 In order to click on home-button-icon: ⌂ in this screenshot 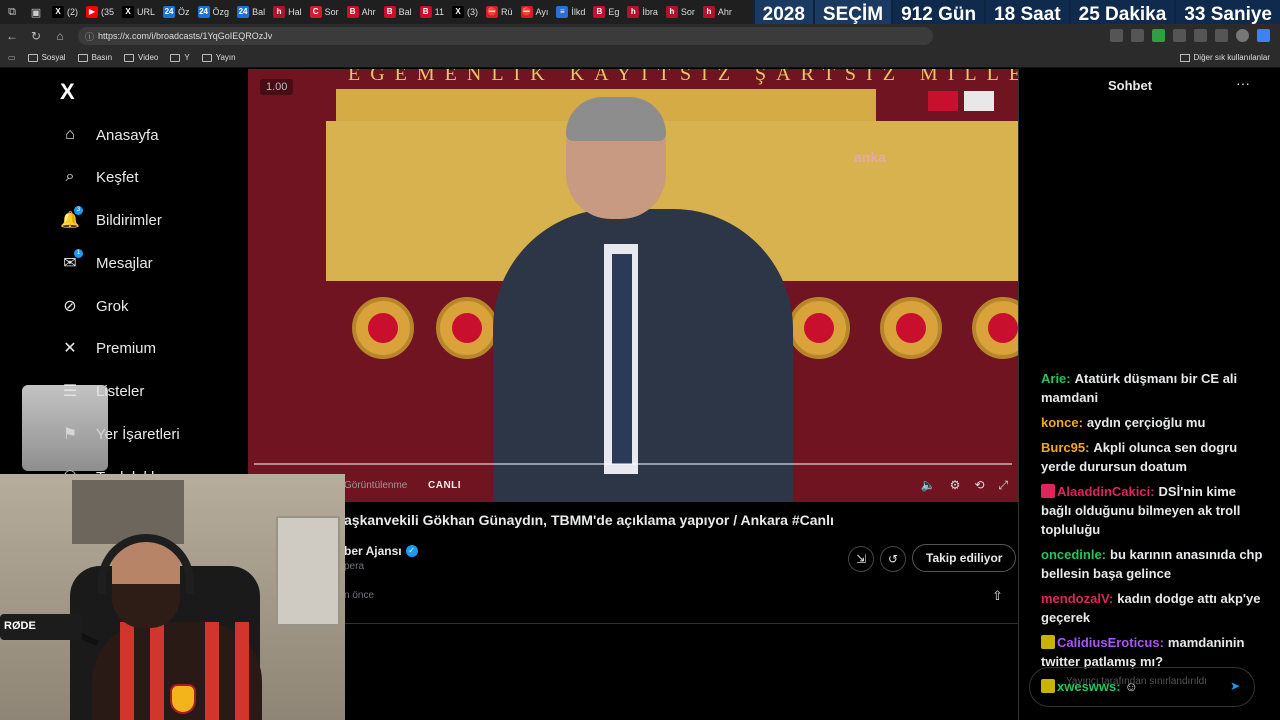, I will do `click(60, 36)`.